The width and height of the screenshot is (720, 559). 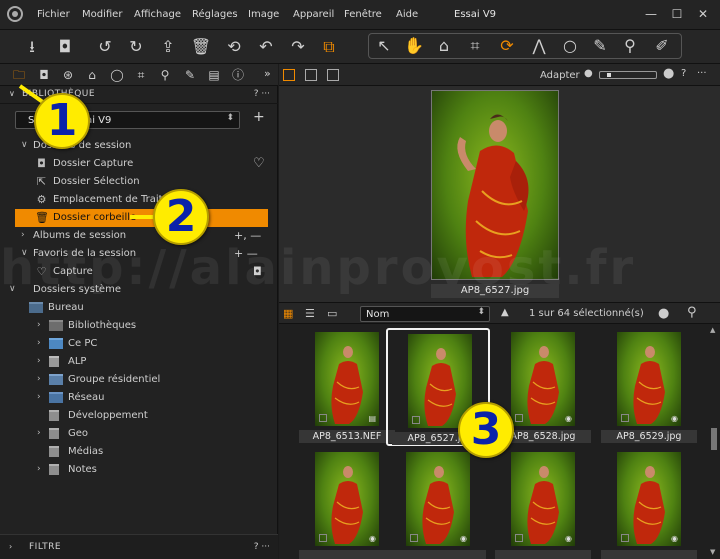 I want to click on sys-folder-row: › Bibliothèques, so click(x=139, y=326).